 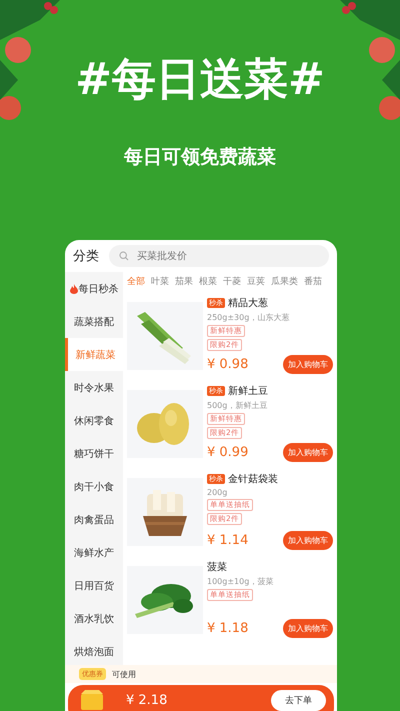 What do you see at coordinates (298, 700) in the screenshot?
I see `checkout-button: 去下单` at bounding box center [298, 700].